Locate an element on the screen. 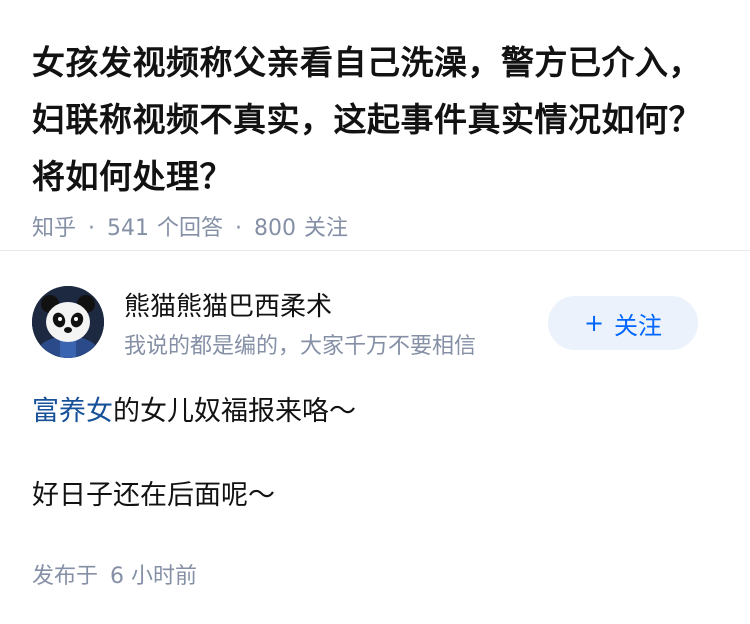 The image size is (750, 624). question-meta: 知乎 · 541 个回答 · 800 关注 is located at coordinates (377, 229).